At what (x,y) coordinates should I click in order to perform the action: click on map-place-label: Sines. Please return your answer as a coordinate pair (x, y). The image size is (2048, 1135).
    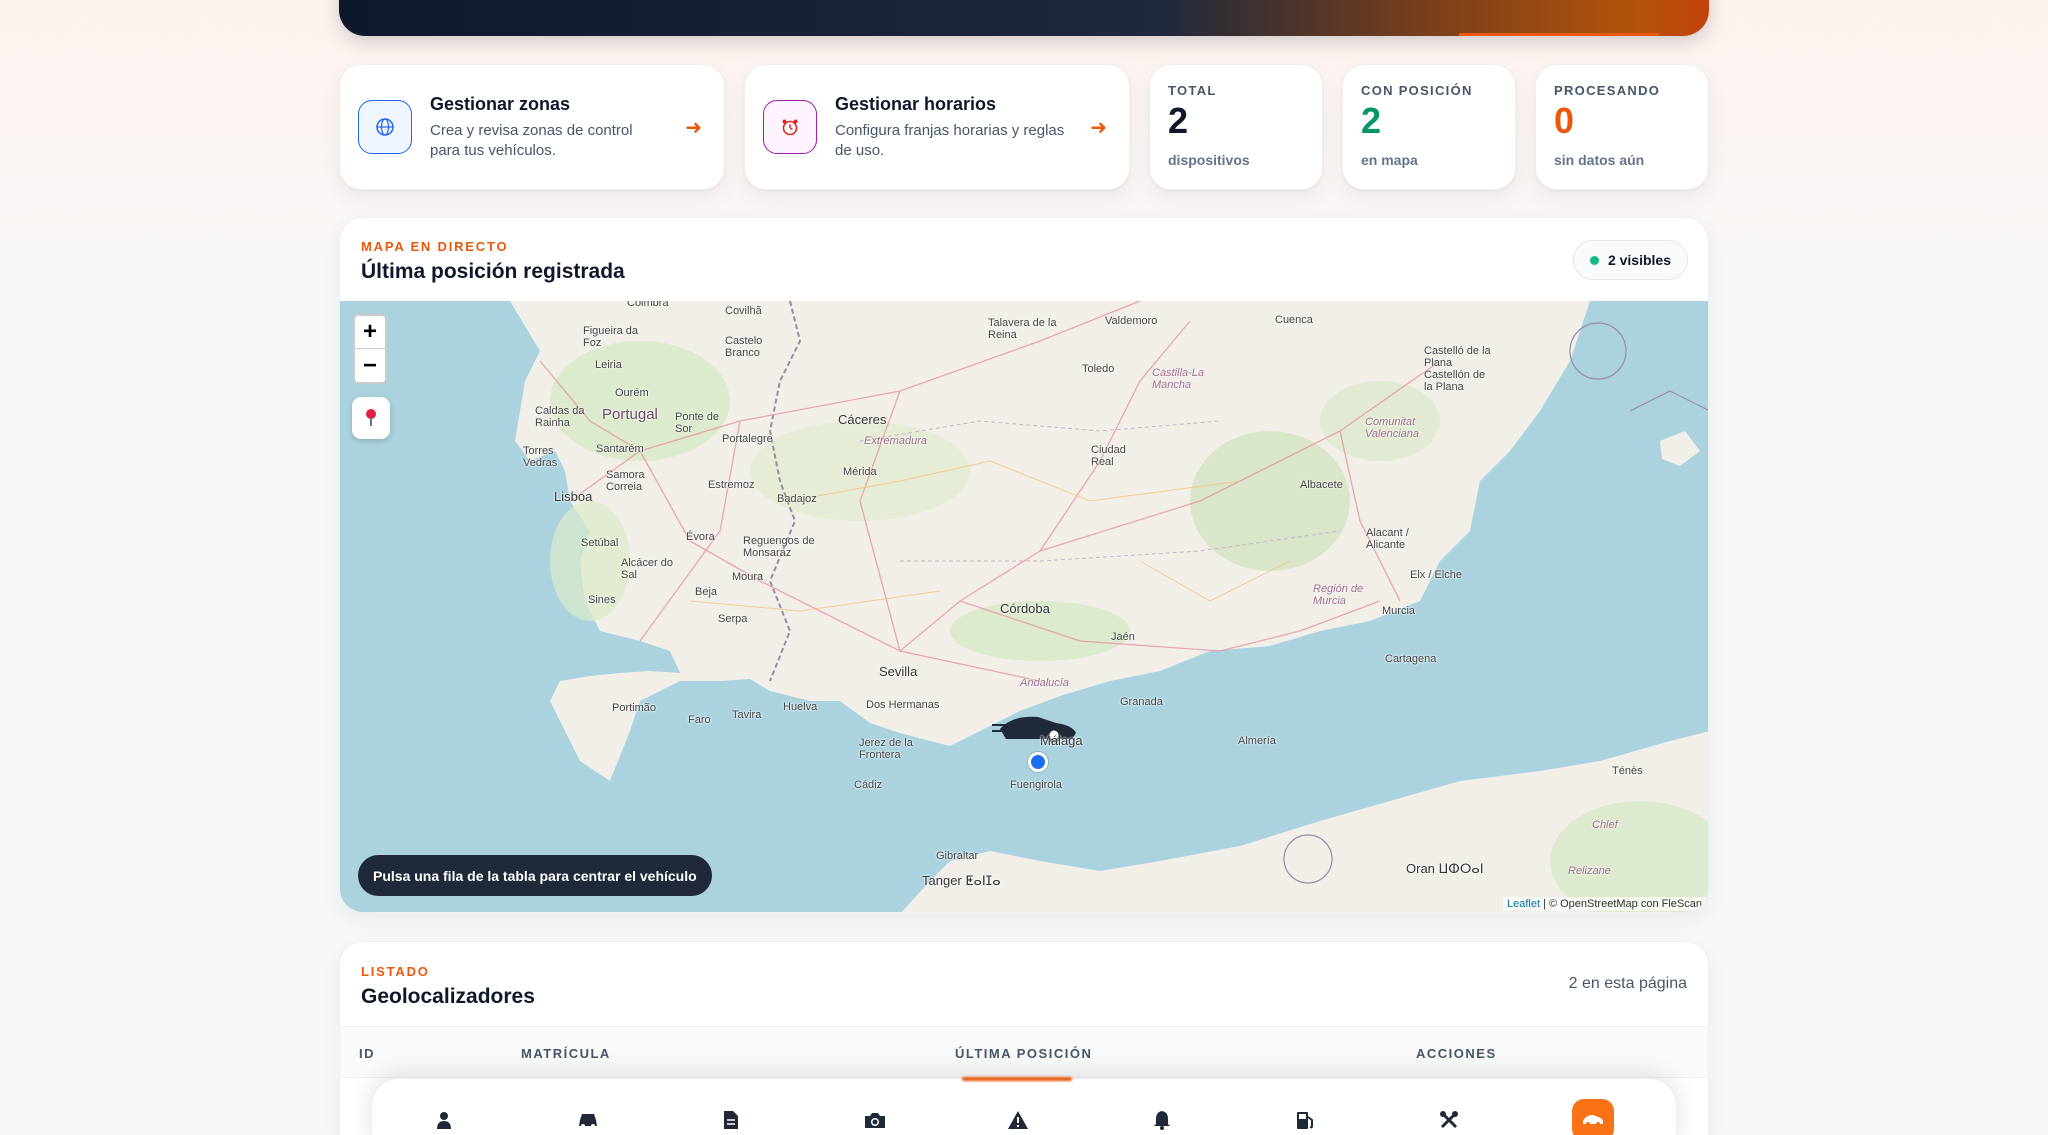
    Looking at the image, I should click on (602, 600).